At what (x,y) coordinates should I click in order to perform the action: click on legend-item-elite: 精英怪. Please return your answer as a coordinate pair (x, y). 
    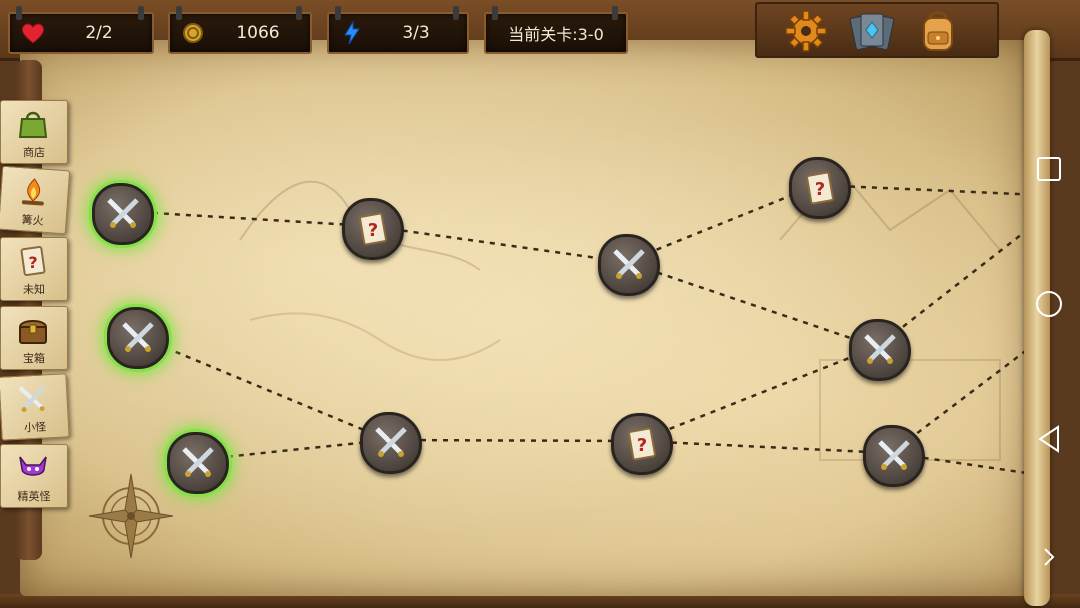
    Looking at the image, I should click on (34, 476).